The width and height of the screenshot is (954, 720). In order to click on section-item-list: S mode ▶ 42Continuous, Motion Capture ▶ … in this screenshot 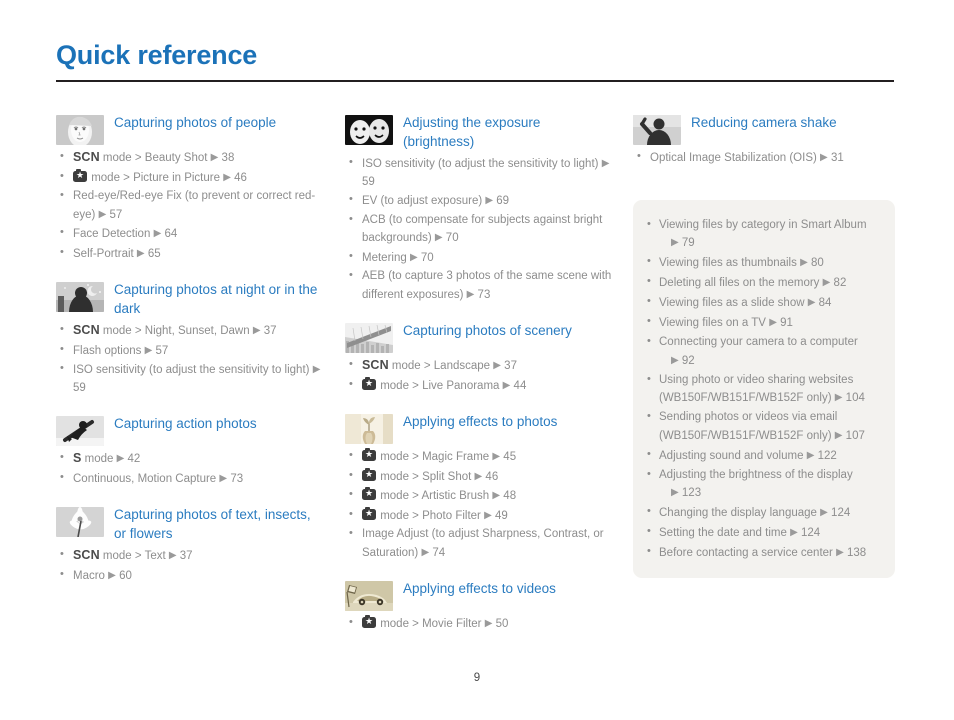, I will do `click(192, 468)`.